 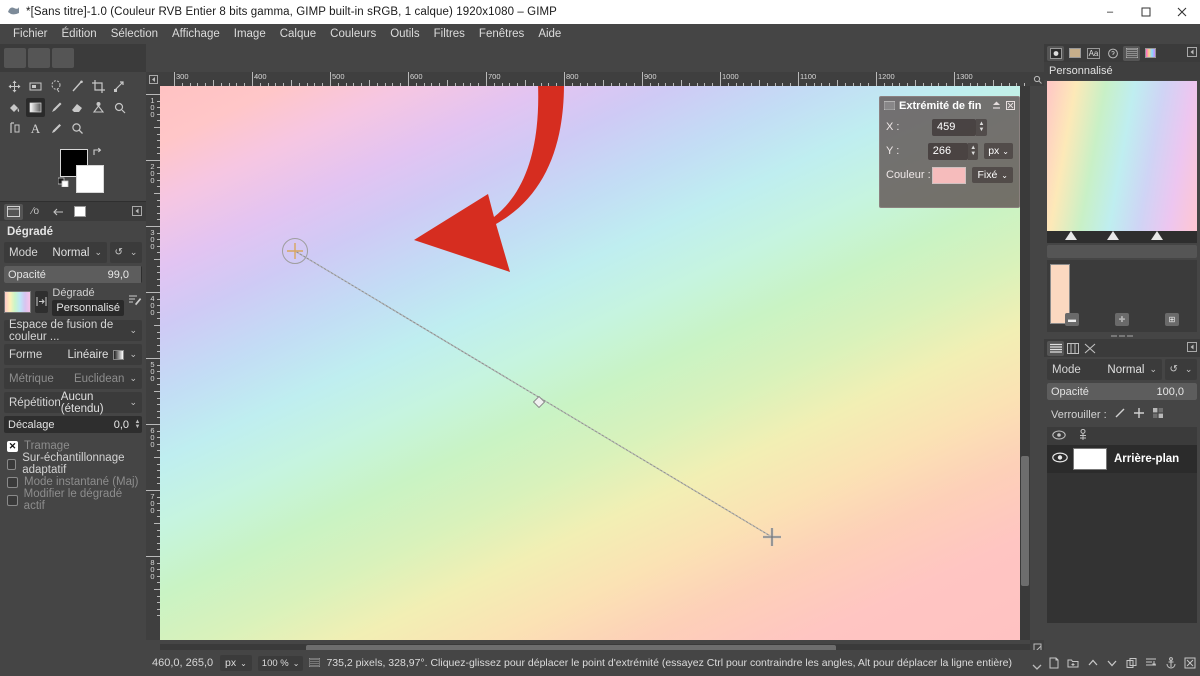 I want to click on maximize-button, so click(x=1146, y=12).